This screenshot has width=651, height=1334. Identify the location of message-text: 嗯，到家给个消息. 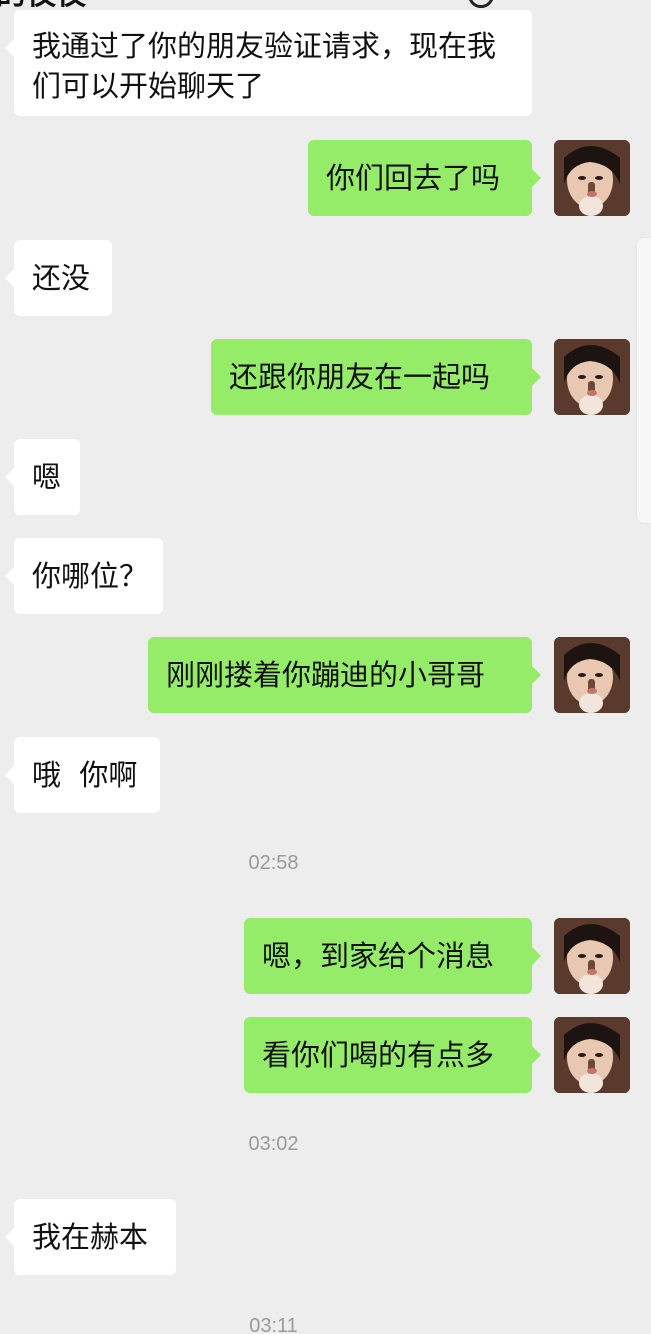
(378, 956).